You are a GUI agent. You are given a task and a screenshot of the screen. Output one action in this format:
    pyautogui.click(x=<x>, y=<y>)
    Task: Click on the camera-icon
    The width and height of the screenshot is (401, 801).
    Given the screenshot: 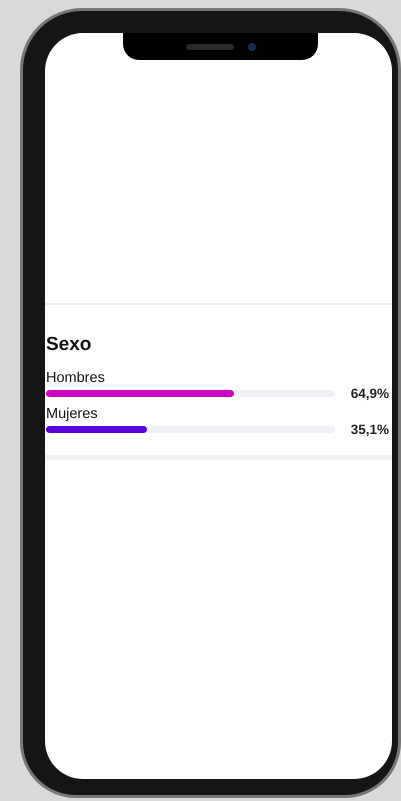 What is the action you would take?
    pyautogui.click(x=252, y=46)
    